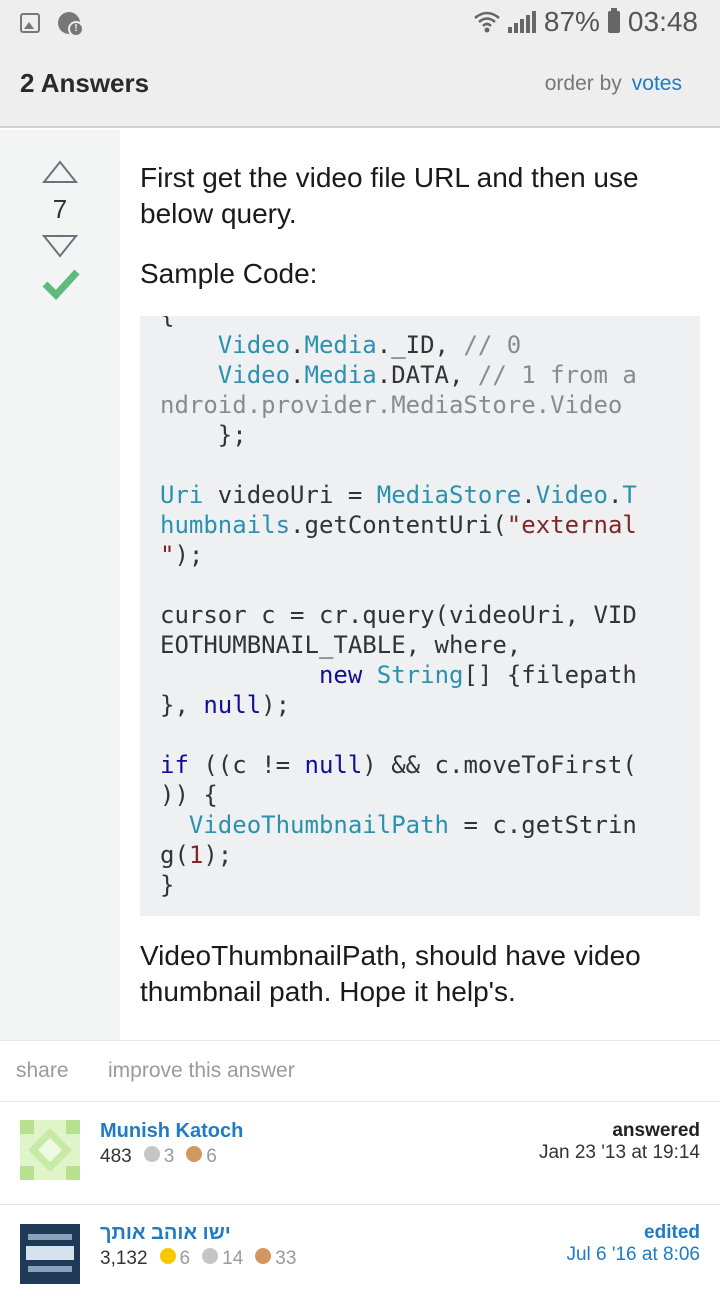  Describe the element at coordinates (60, 209) in the screenshot. I see `vote-count: 7` at that location.